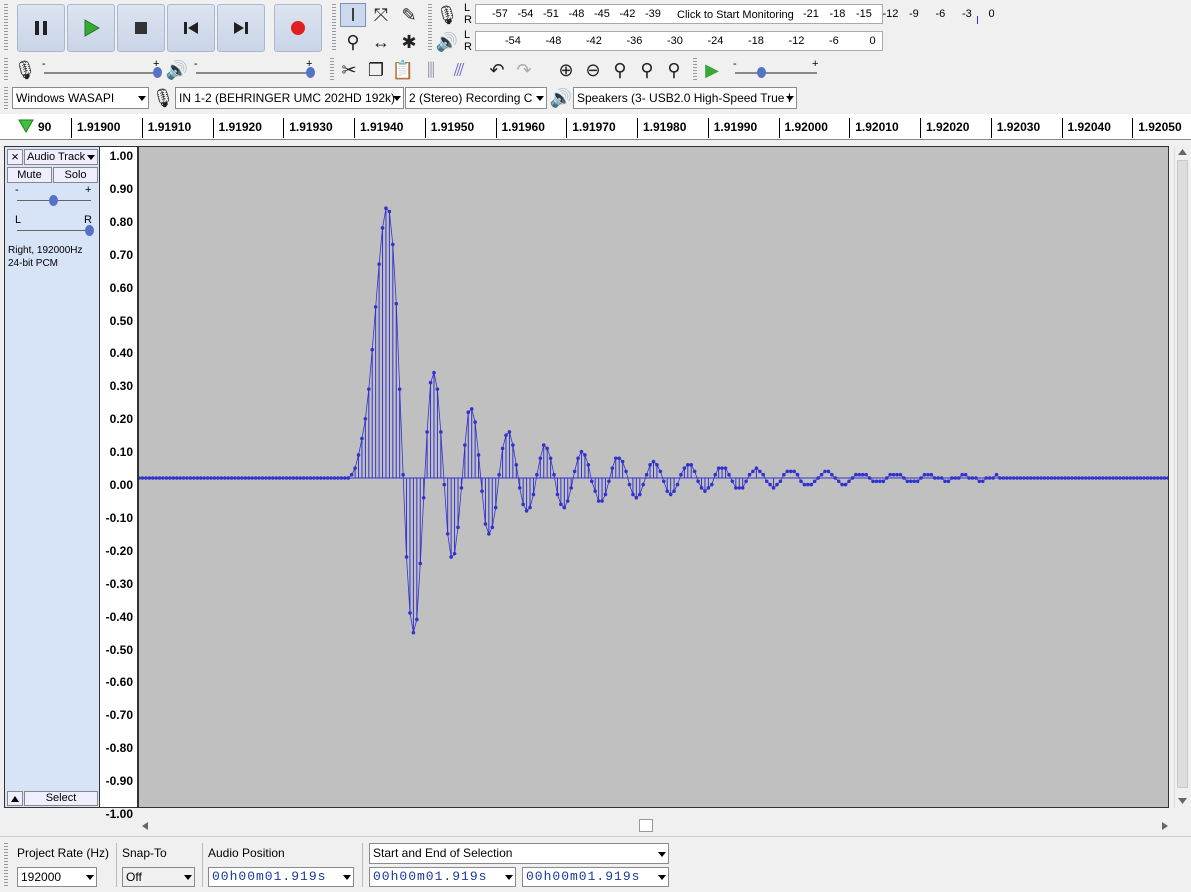 The width and height of the screenshot is (1191, 892). What do you see at coordinates (761, 72) in the screenshot?
I see `playback-speed-thumb` at bounding box center [761, 72].